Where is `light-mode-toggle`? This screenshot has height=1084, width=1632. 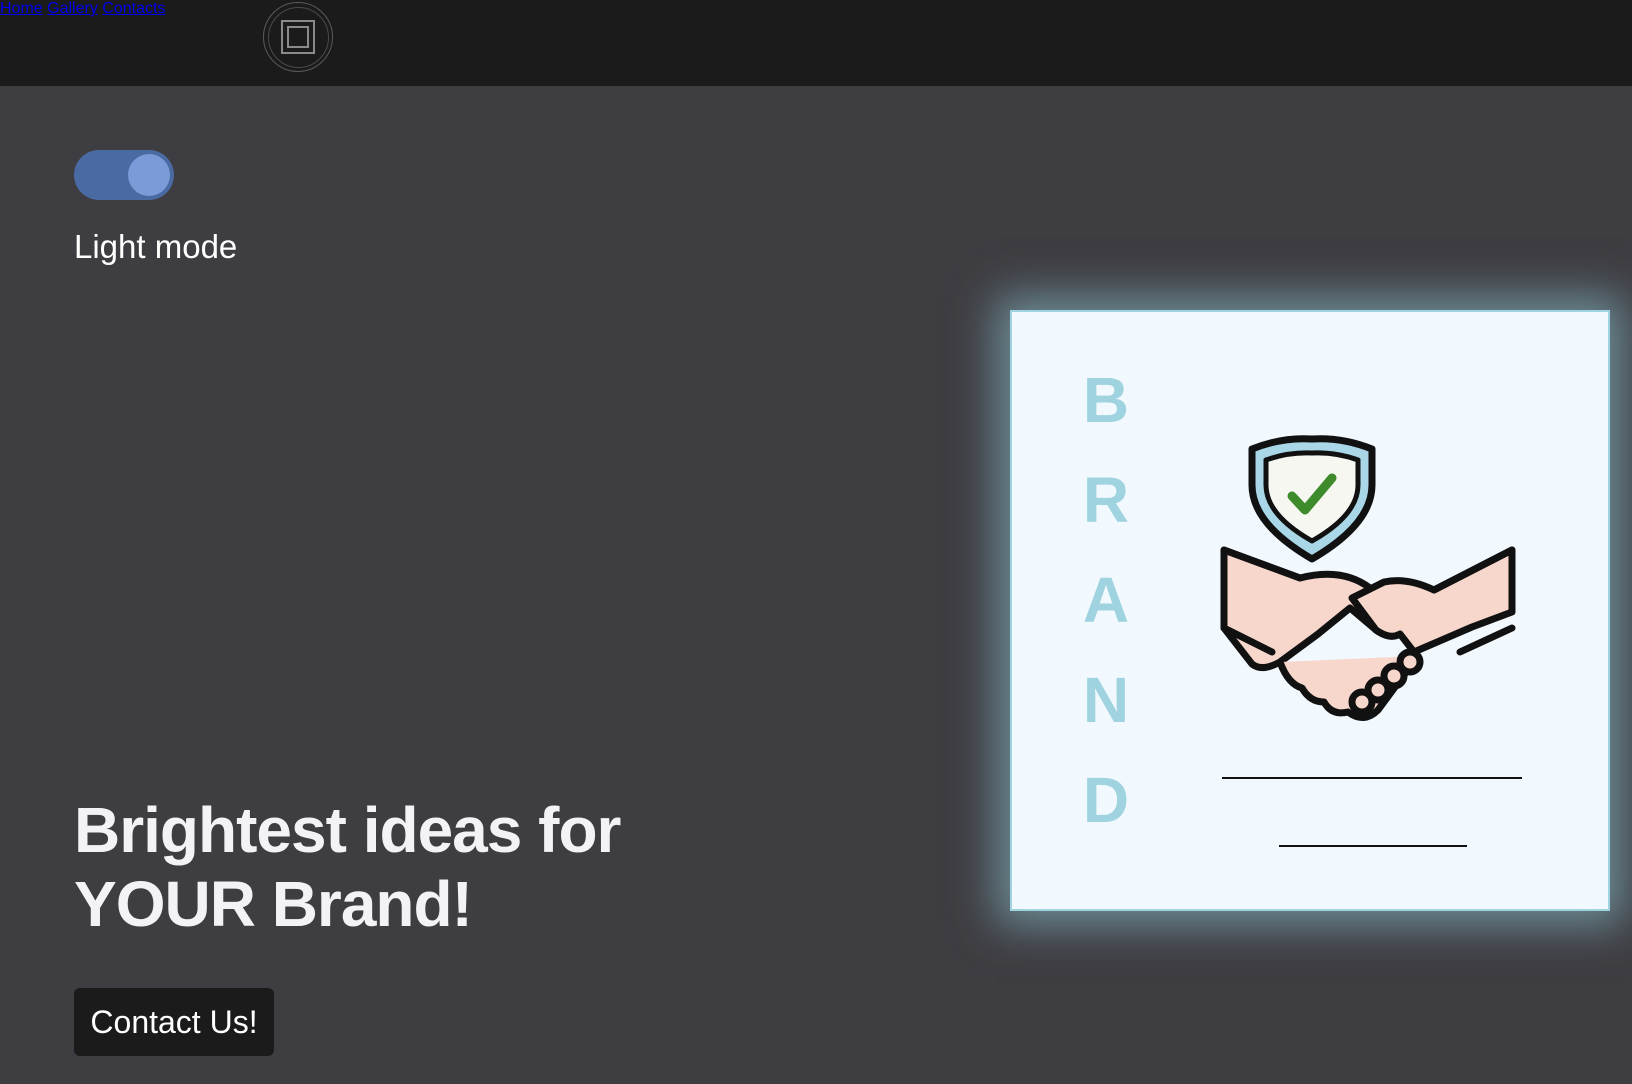
light-mode-toggle is located at coordinates (124, 175).